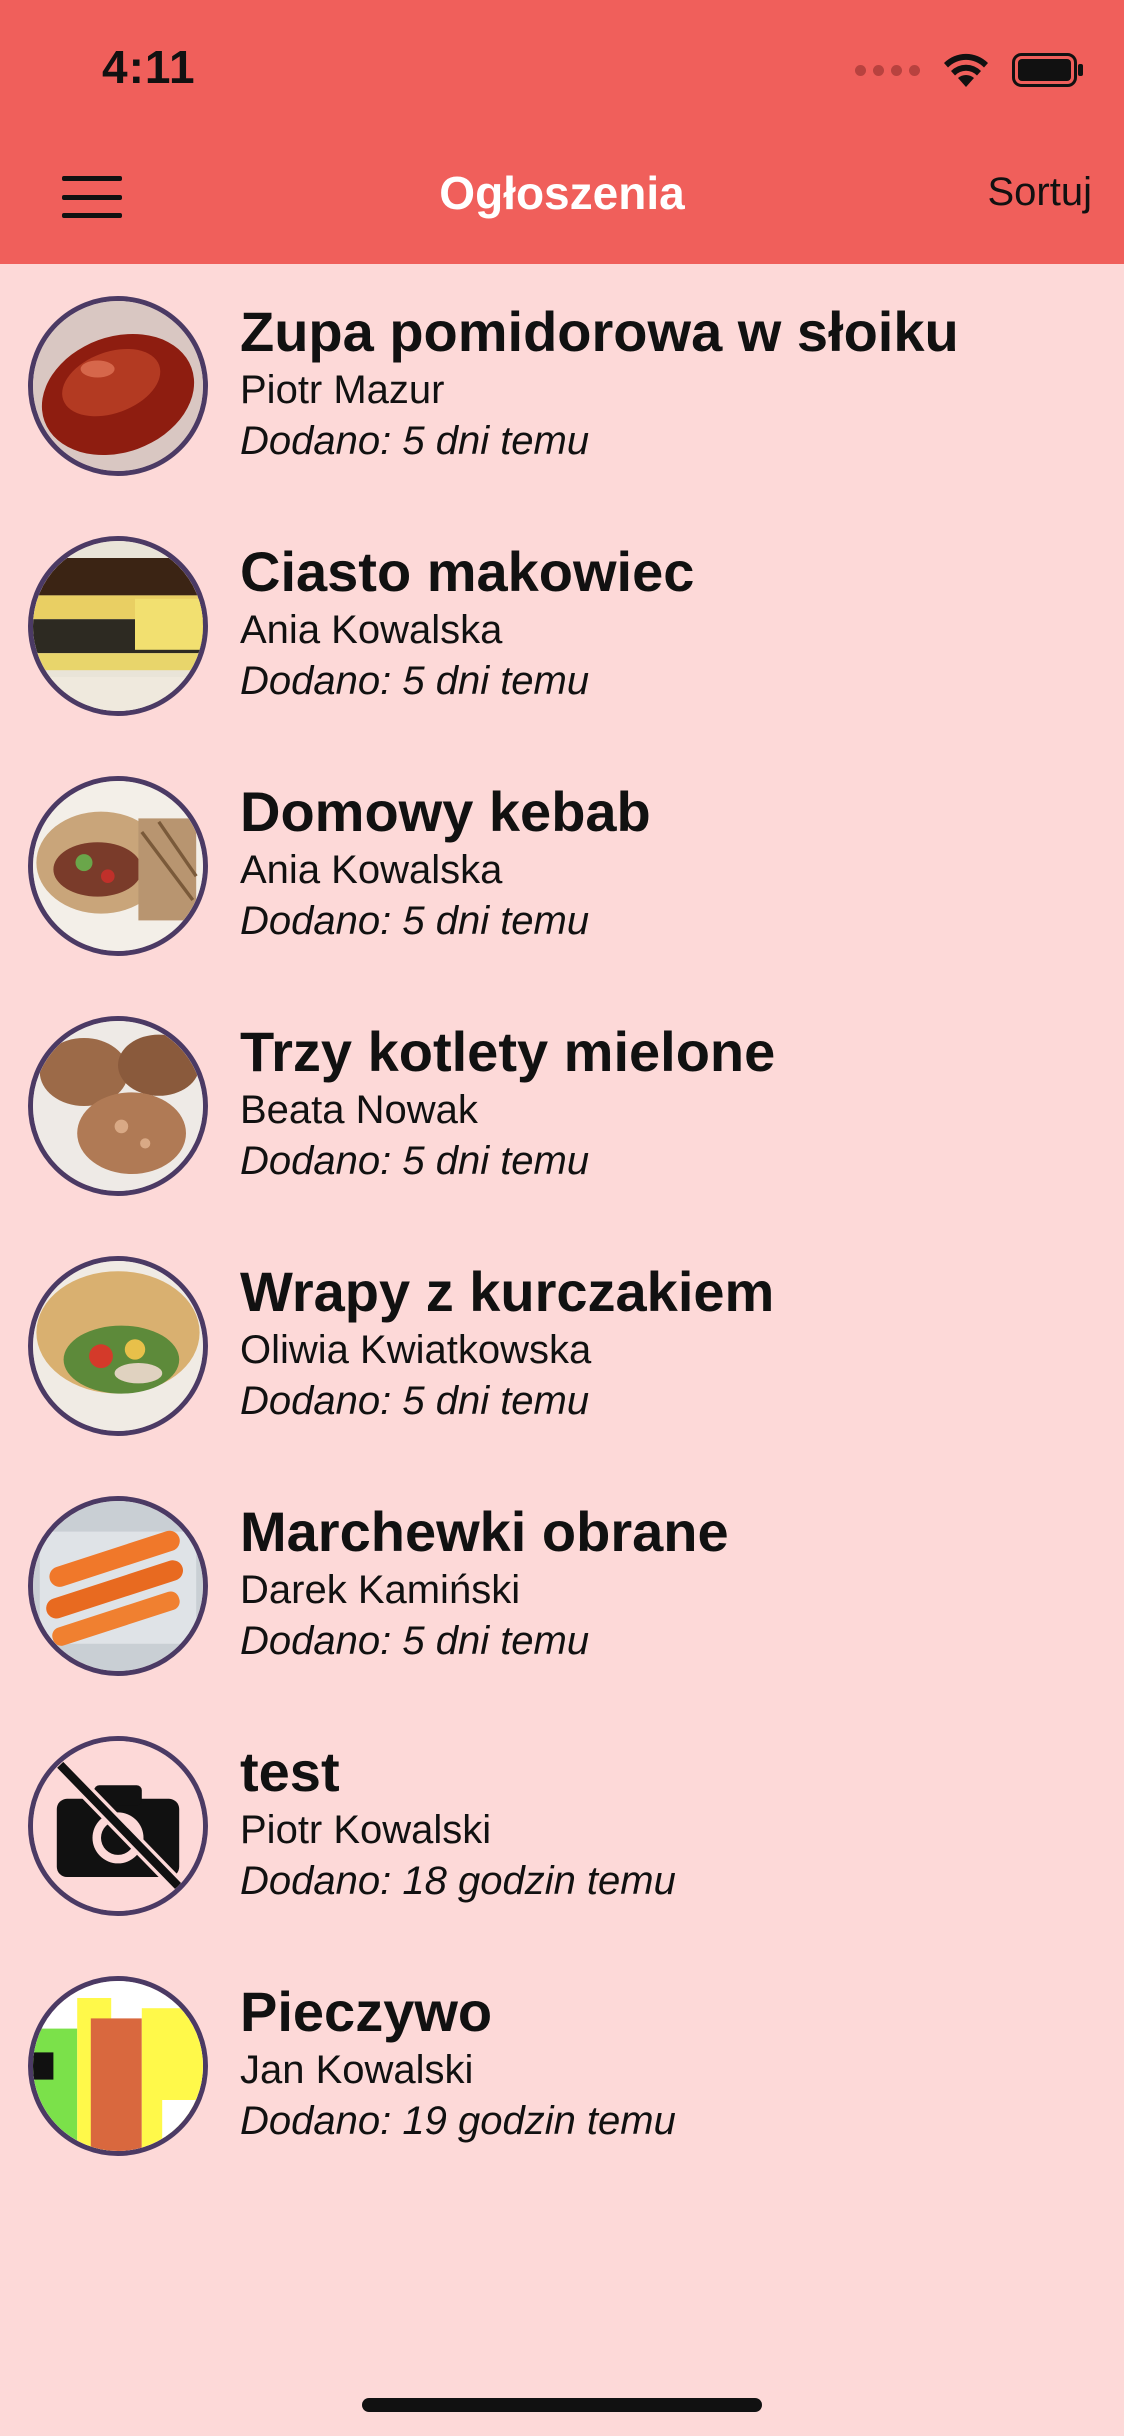  What do you see at coordinates (380, 1590) in the screenshot?
I see `item-author: Darek Kamiński` at bounding box center [380, 1590].